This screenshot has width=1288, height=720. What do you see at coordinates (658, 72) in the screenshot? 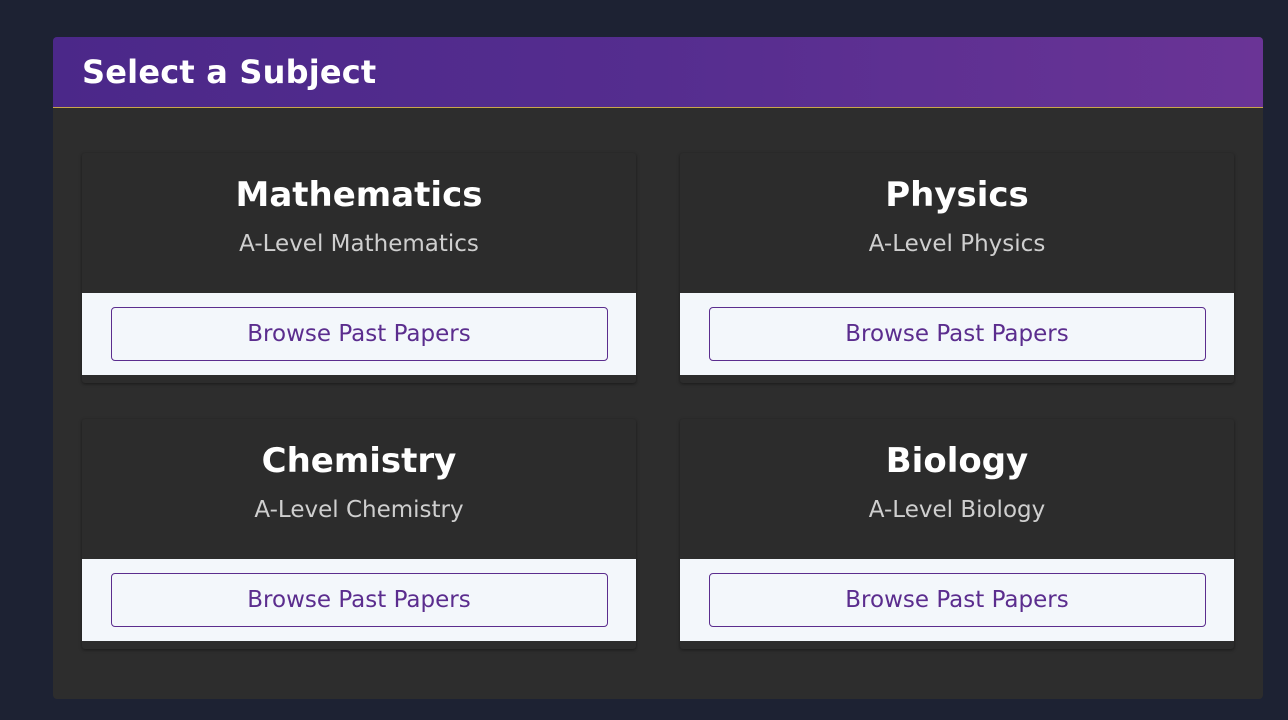
I see `panel-header: Select a Subject` at bounding box center [658, 72].